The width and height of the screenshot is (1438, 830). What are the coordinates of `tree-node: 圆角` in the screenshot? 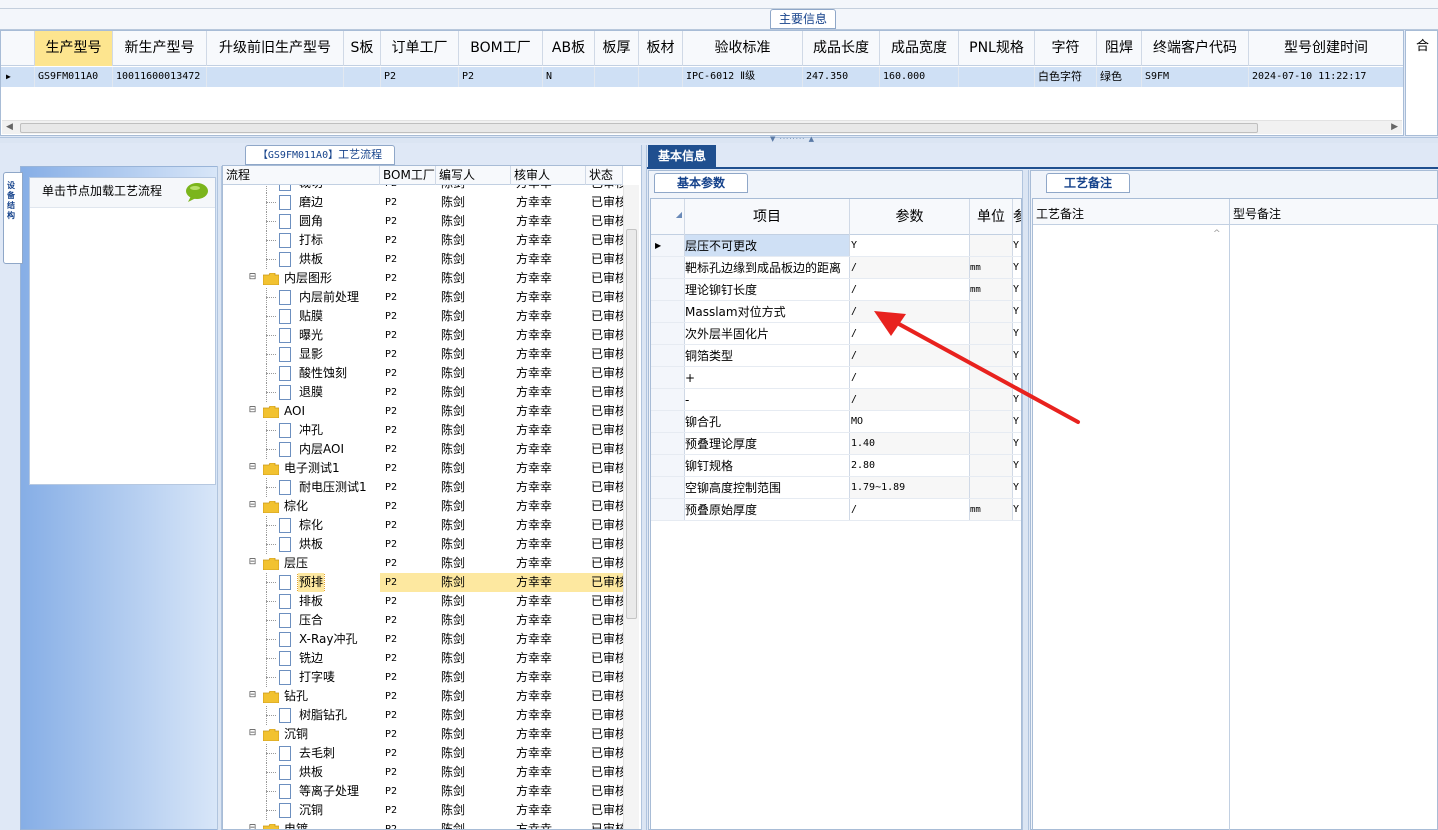 It's located at (301, 221).